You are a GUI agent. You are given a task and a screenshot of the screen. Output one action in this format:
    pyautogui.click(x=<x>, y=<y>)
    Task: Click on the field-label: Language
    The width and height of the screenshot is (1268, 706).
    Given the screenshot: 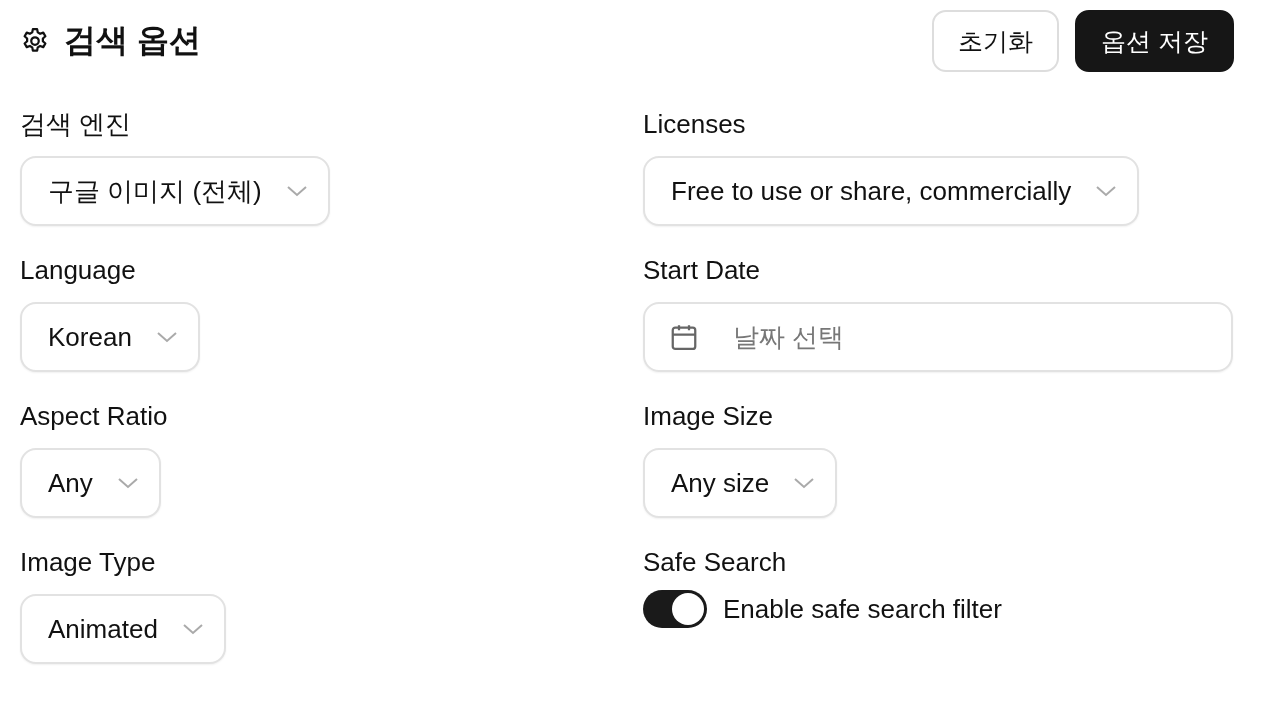 What is the action you would take?
    pyautogui.click(x=78, y=270)
    